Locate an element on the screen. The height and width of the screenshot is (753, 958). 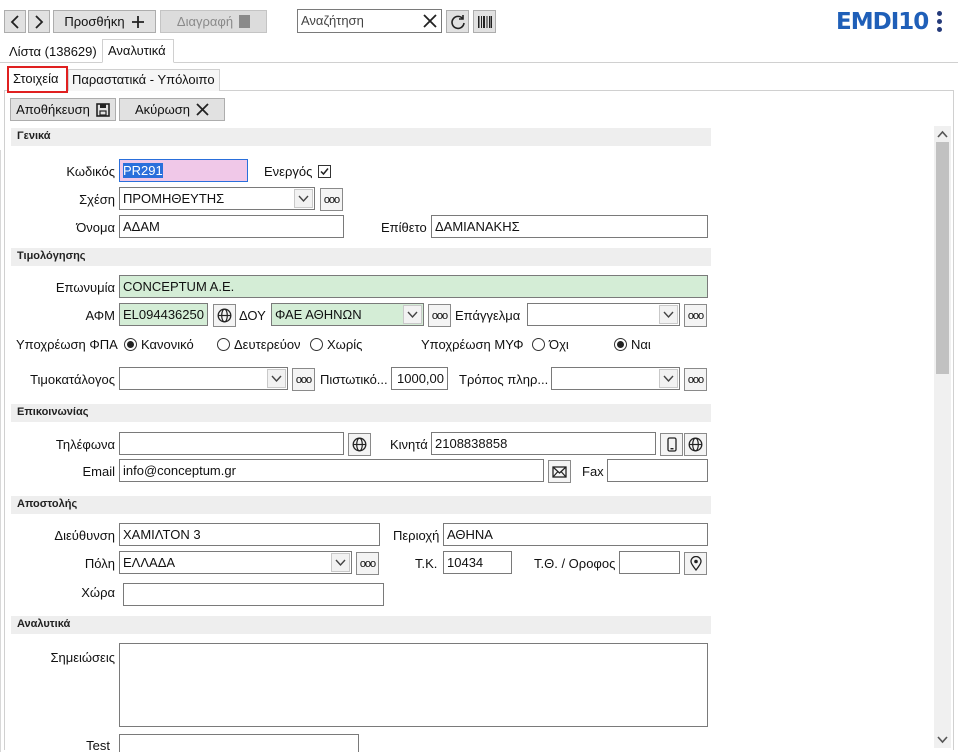
postal-value: 10434 is located at coordinates (465, 562).